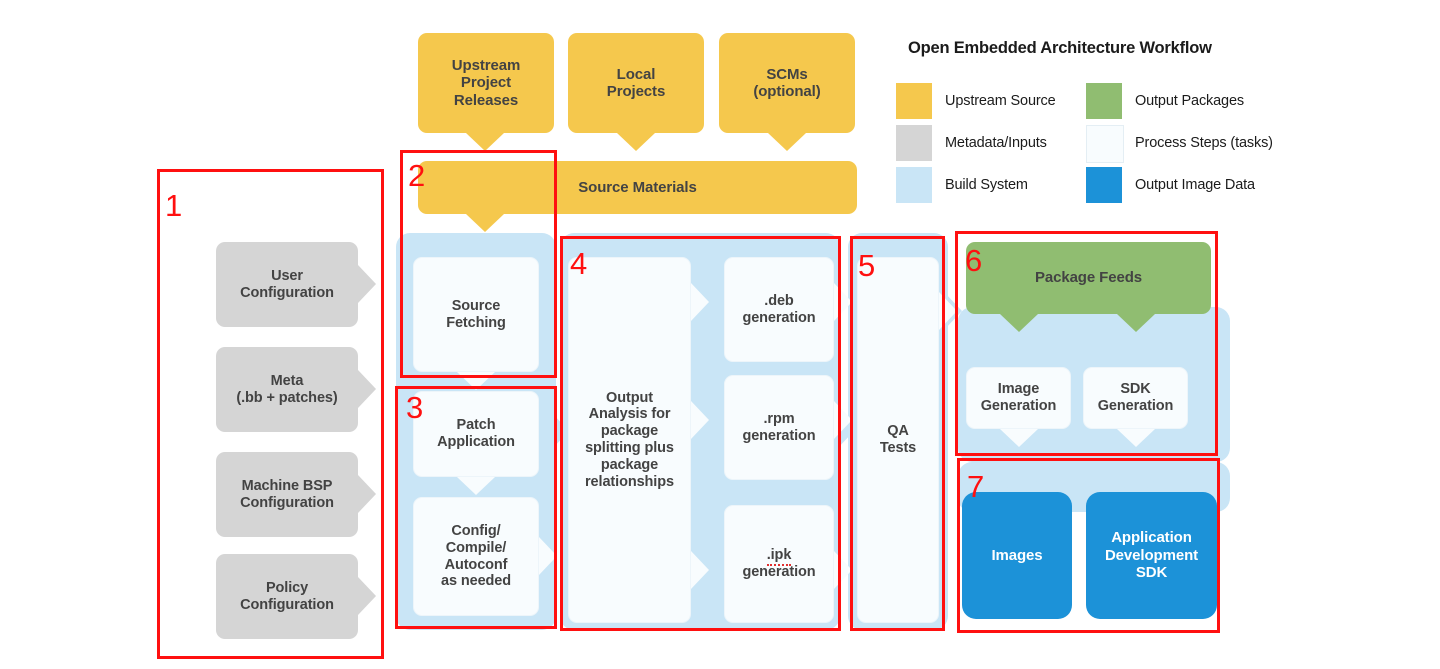 The width and height of the screenshot is (1440, 669). What do you see at coordinates (779, 418) in the screenshot?
I see `node-label-ext: .rpm` at bounding box center [779, 418].